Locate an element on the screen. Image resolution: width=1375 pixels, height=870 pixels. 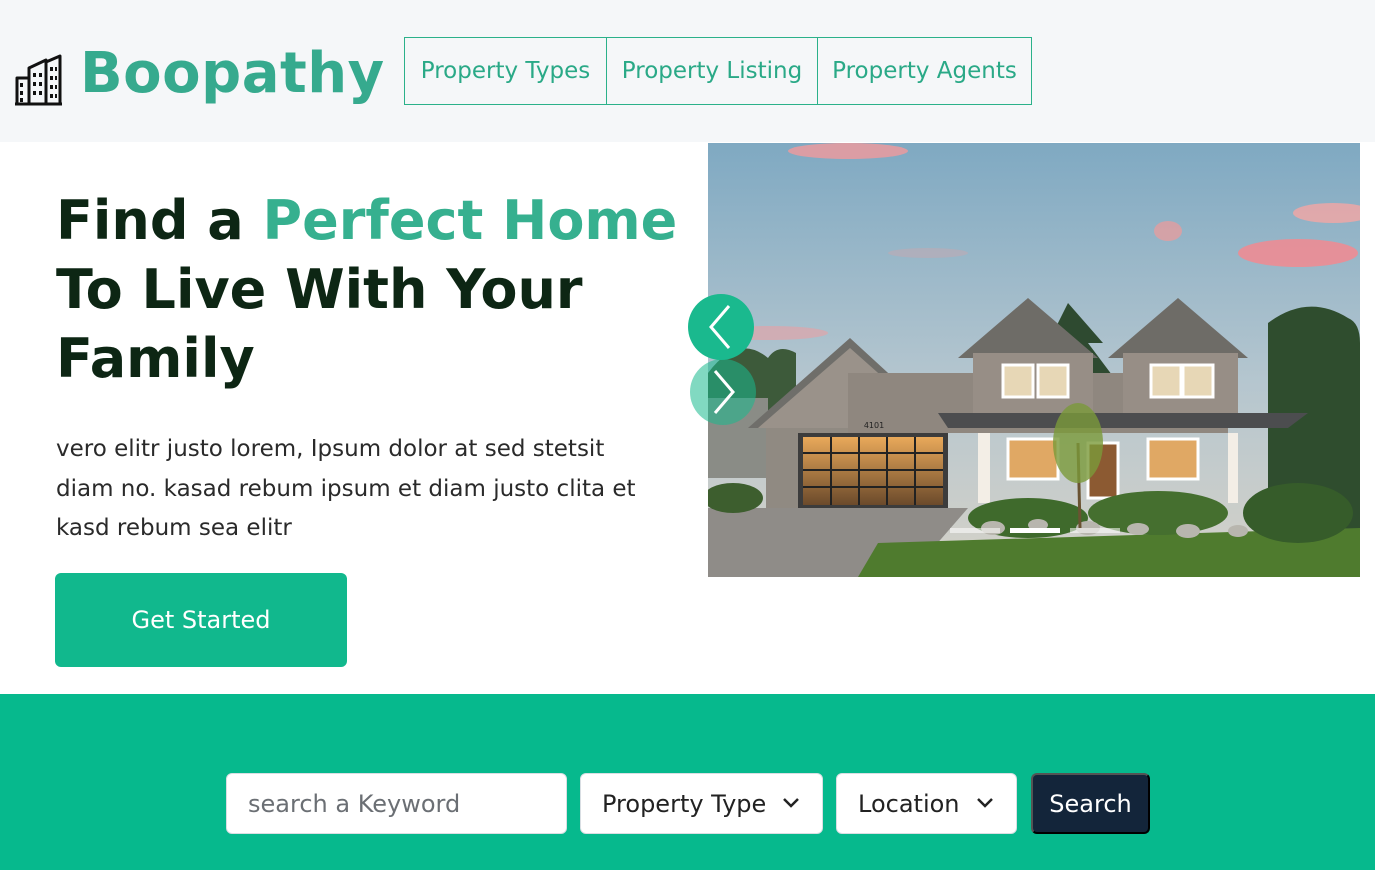
location-value: Location is located at coordinates (909, 803).